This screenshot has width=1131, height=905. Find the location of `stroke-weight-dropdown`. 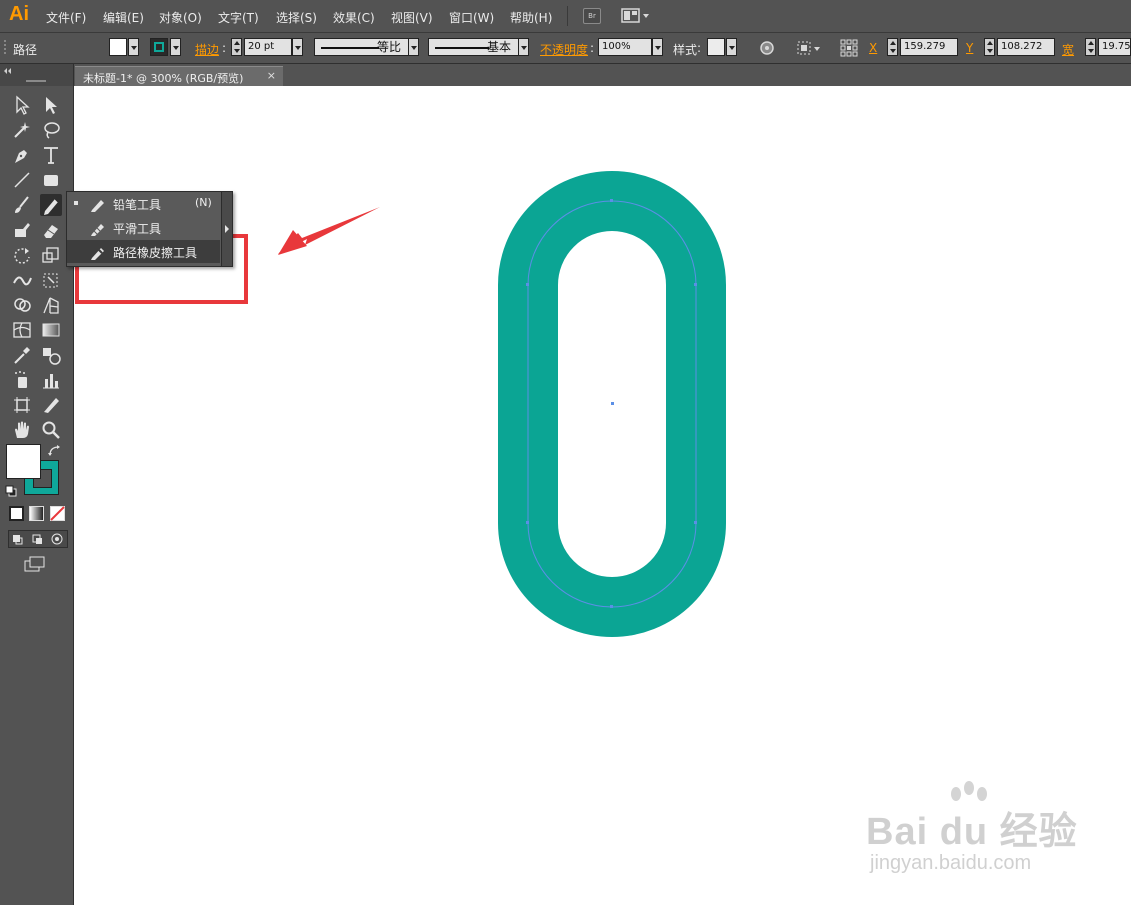

stroke-weight-dropdown is located at coordinates (297, 47).